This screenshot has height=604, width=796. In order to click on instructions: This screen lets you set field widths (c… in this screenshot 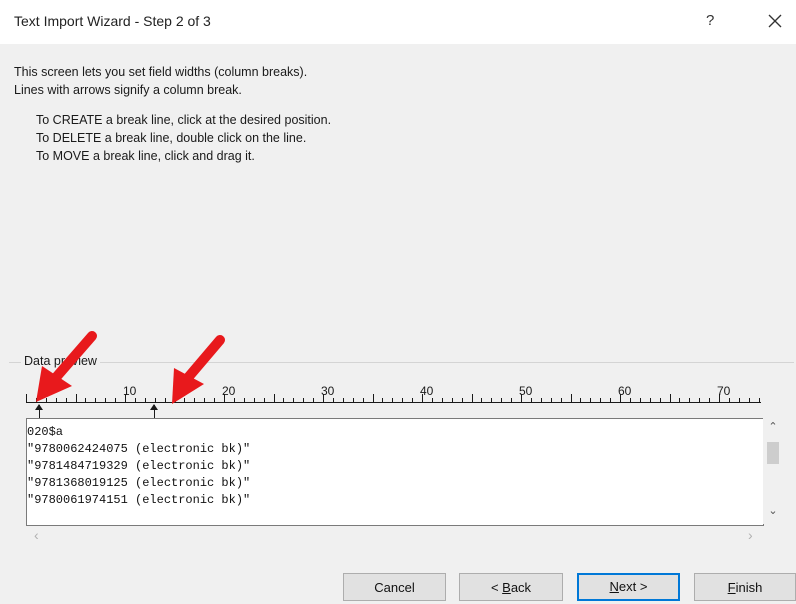, I will do `click(172, 114)`.